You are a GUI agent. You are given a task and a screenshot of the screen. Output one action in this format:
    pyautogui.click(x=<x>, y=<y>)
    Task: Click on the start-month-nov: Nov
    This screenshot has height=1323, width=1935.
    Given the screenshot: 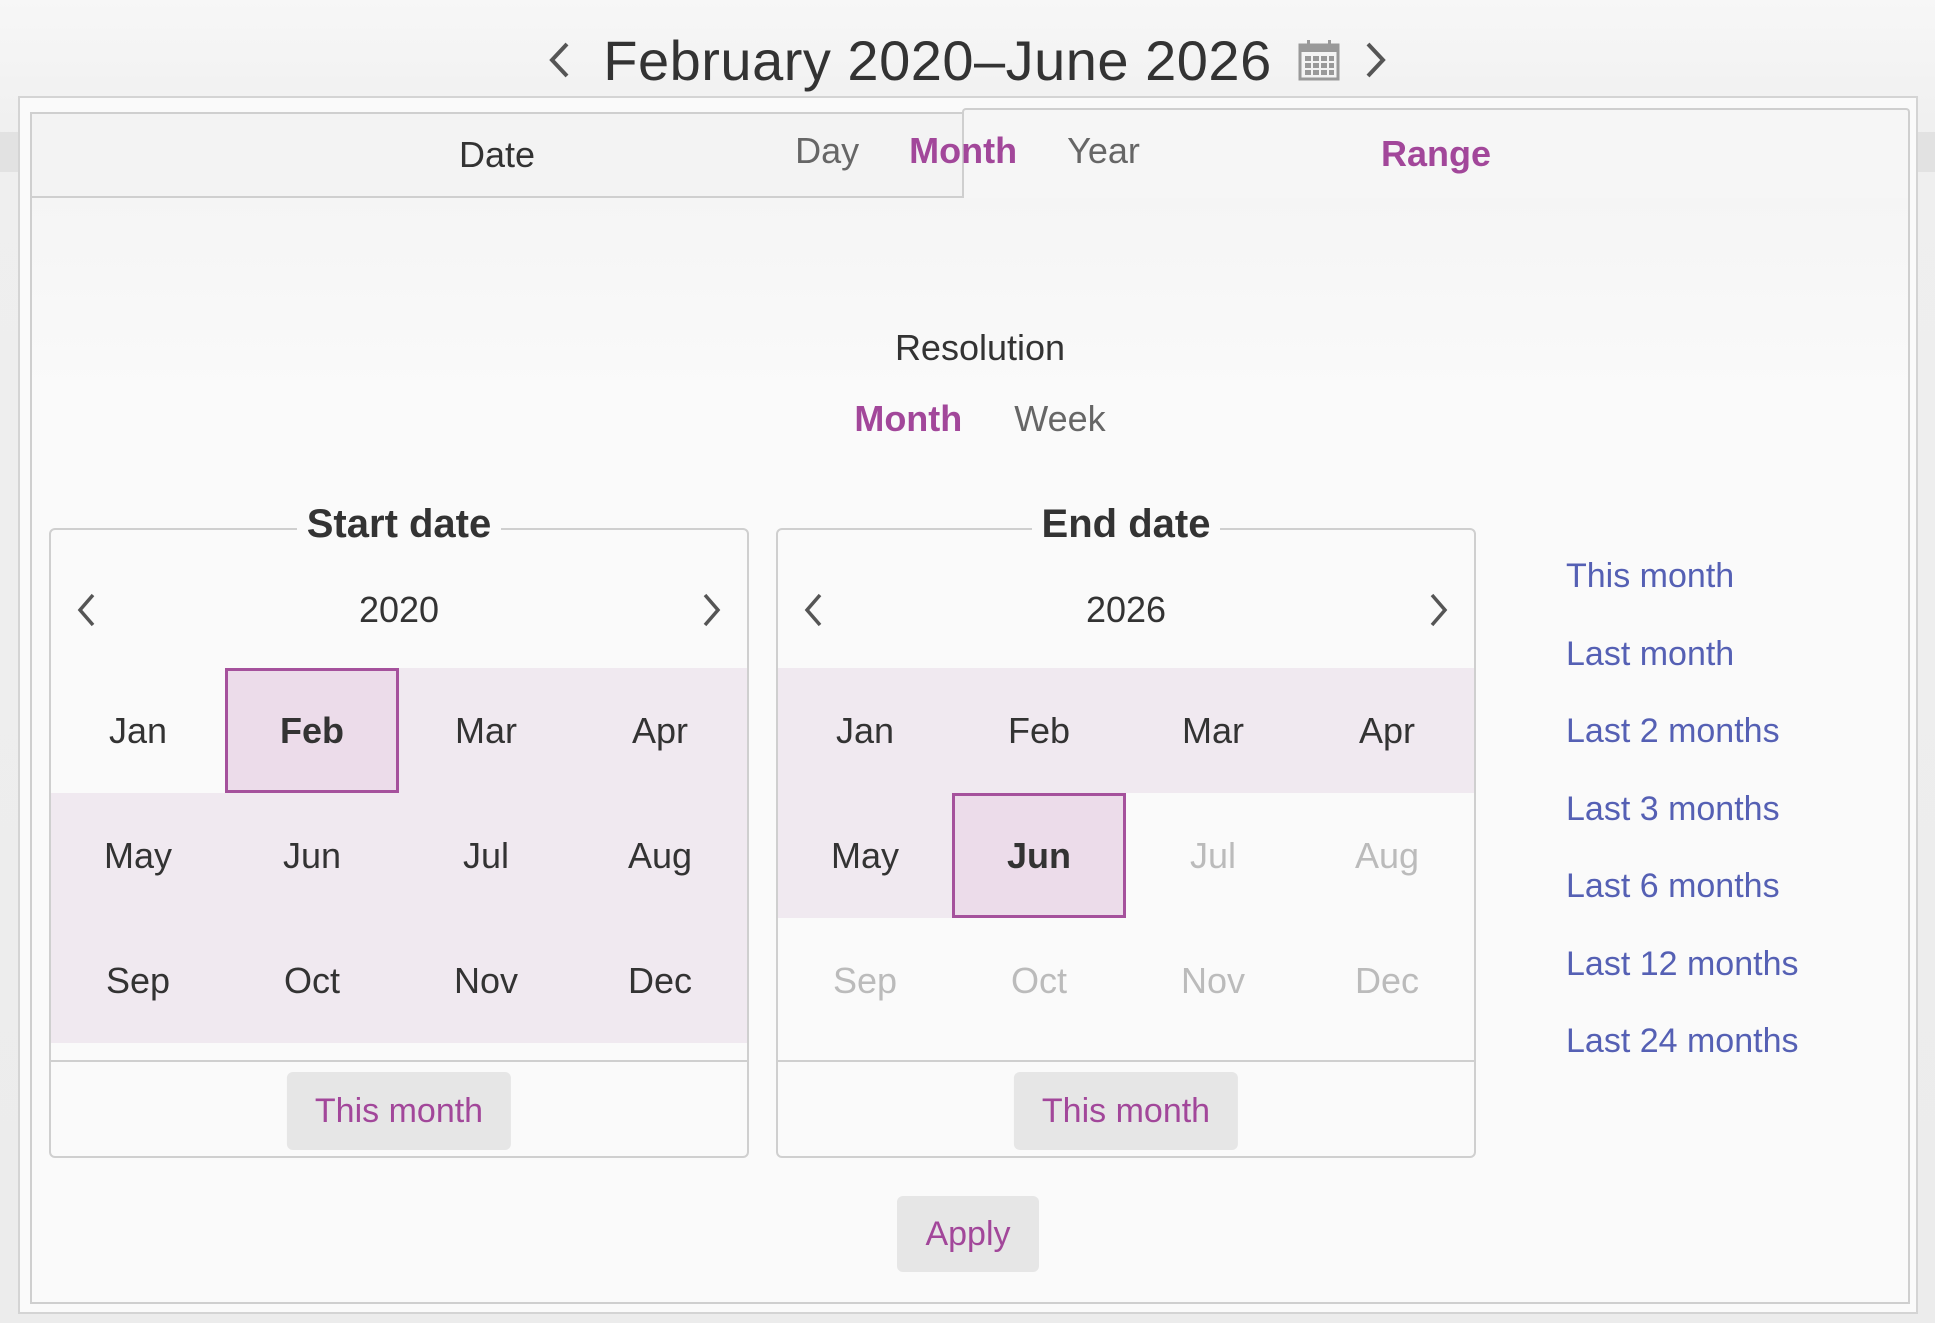 What is the action you would take?
    pyautogui.click(x=486, y=980)
    